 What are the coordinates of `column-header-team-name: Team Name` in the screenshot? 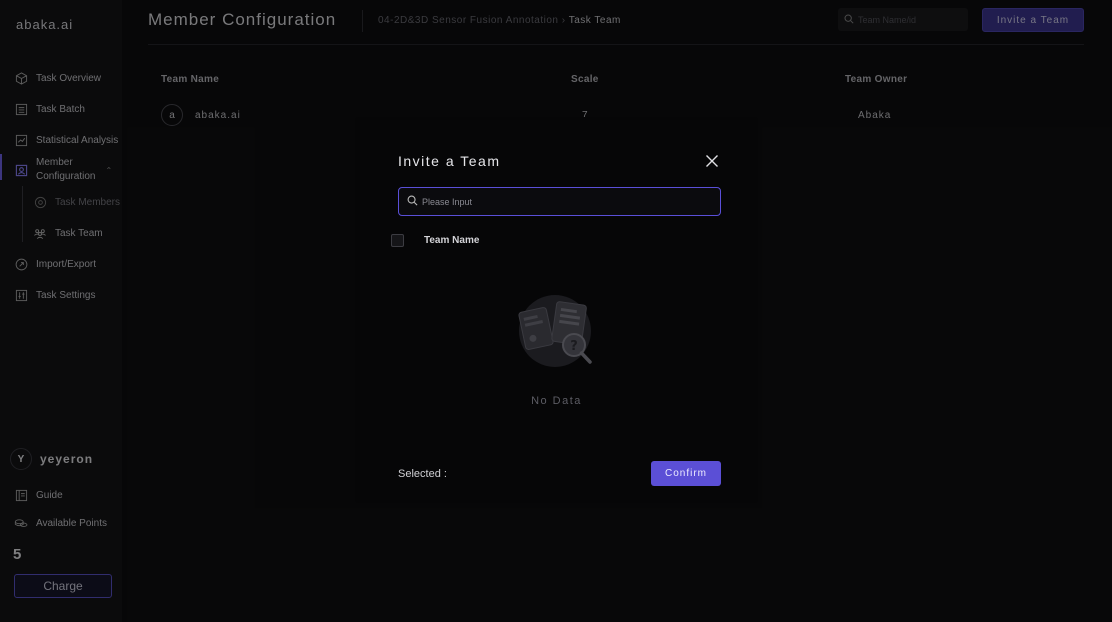 It's located at (452, 240).